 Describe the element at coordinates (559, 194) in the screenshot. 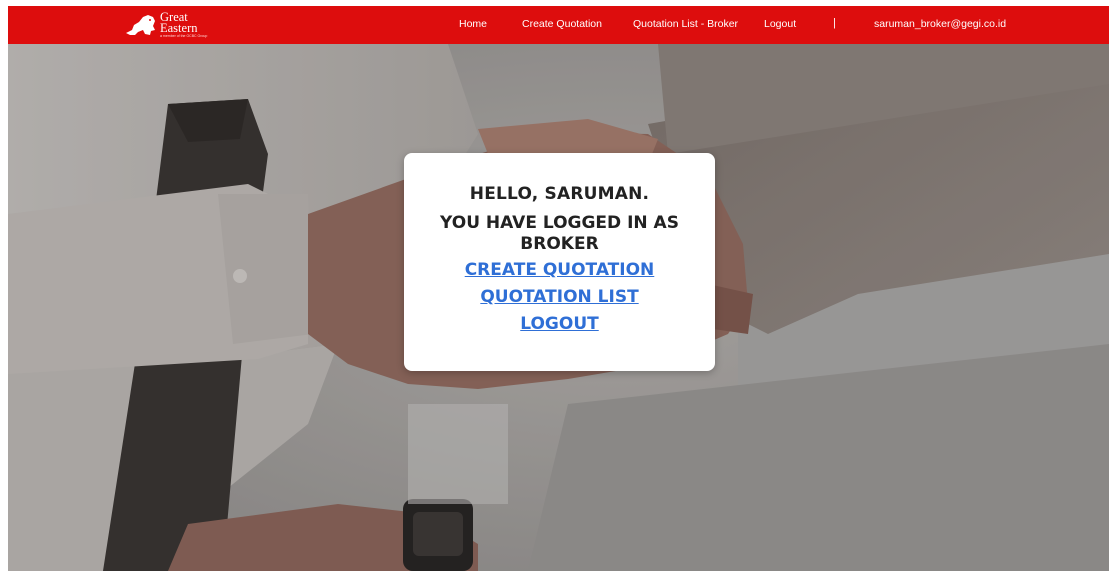

I see `greeting-heading: HELLO, SARUMAN.` at that location.